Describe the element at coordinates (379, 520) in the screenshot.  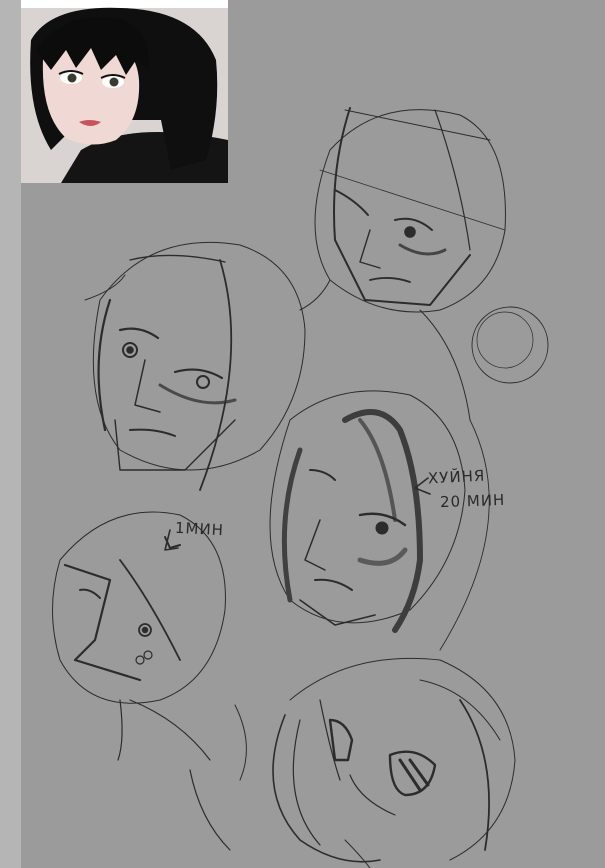
I see `sketch-head-center-right` at that location.